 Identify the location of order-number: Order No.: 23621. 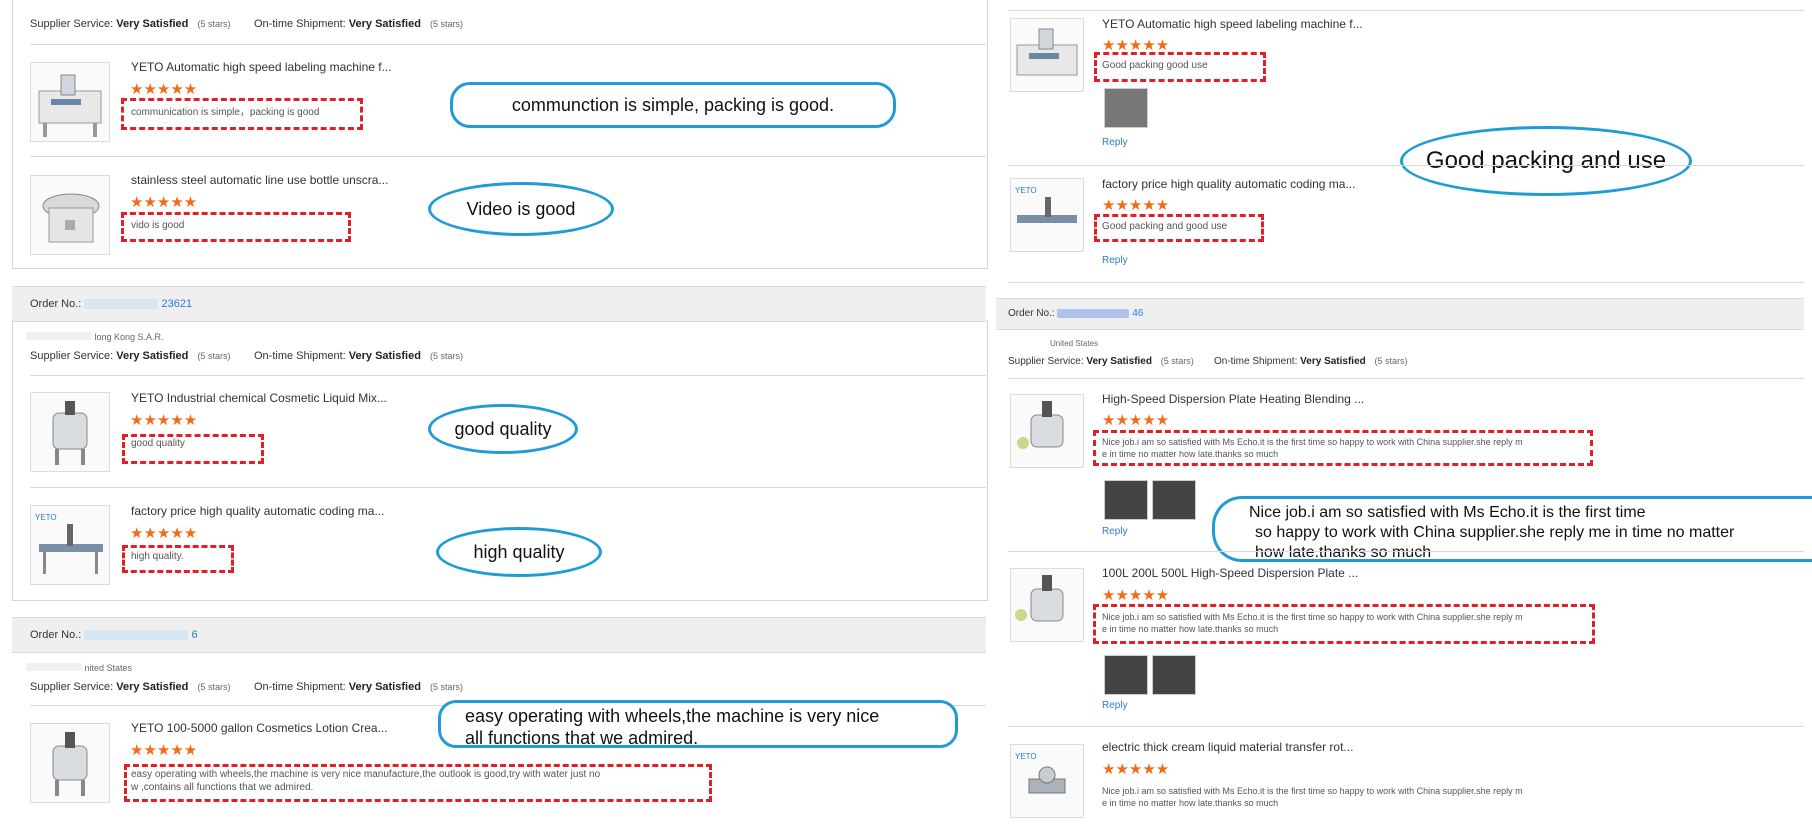
(111, 304).